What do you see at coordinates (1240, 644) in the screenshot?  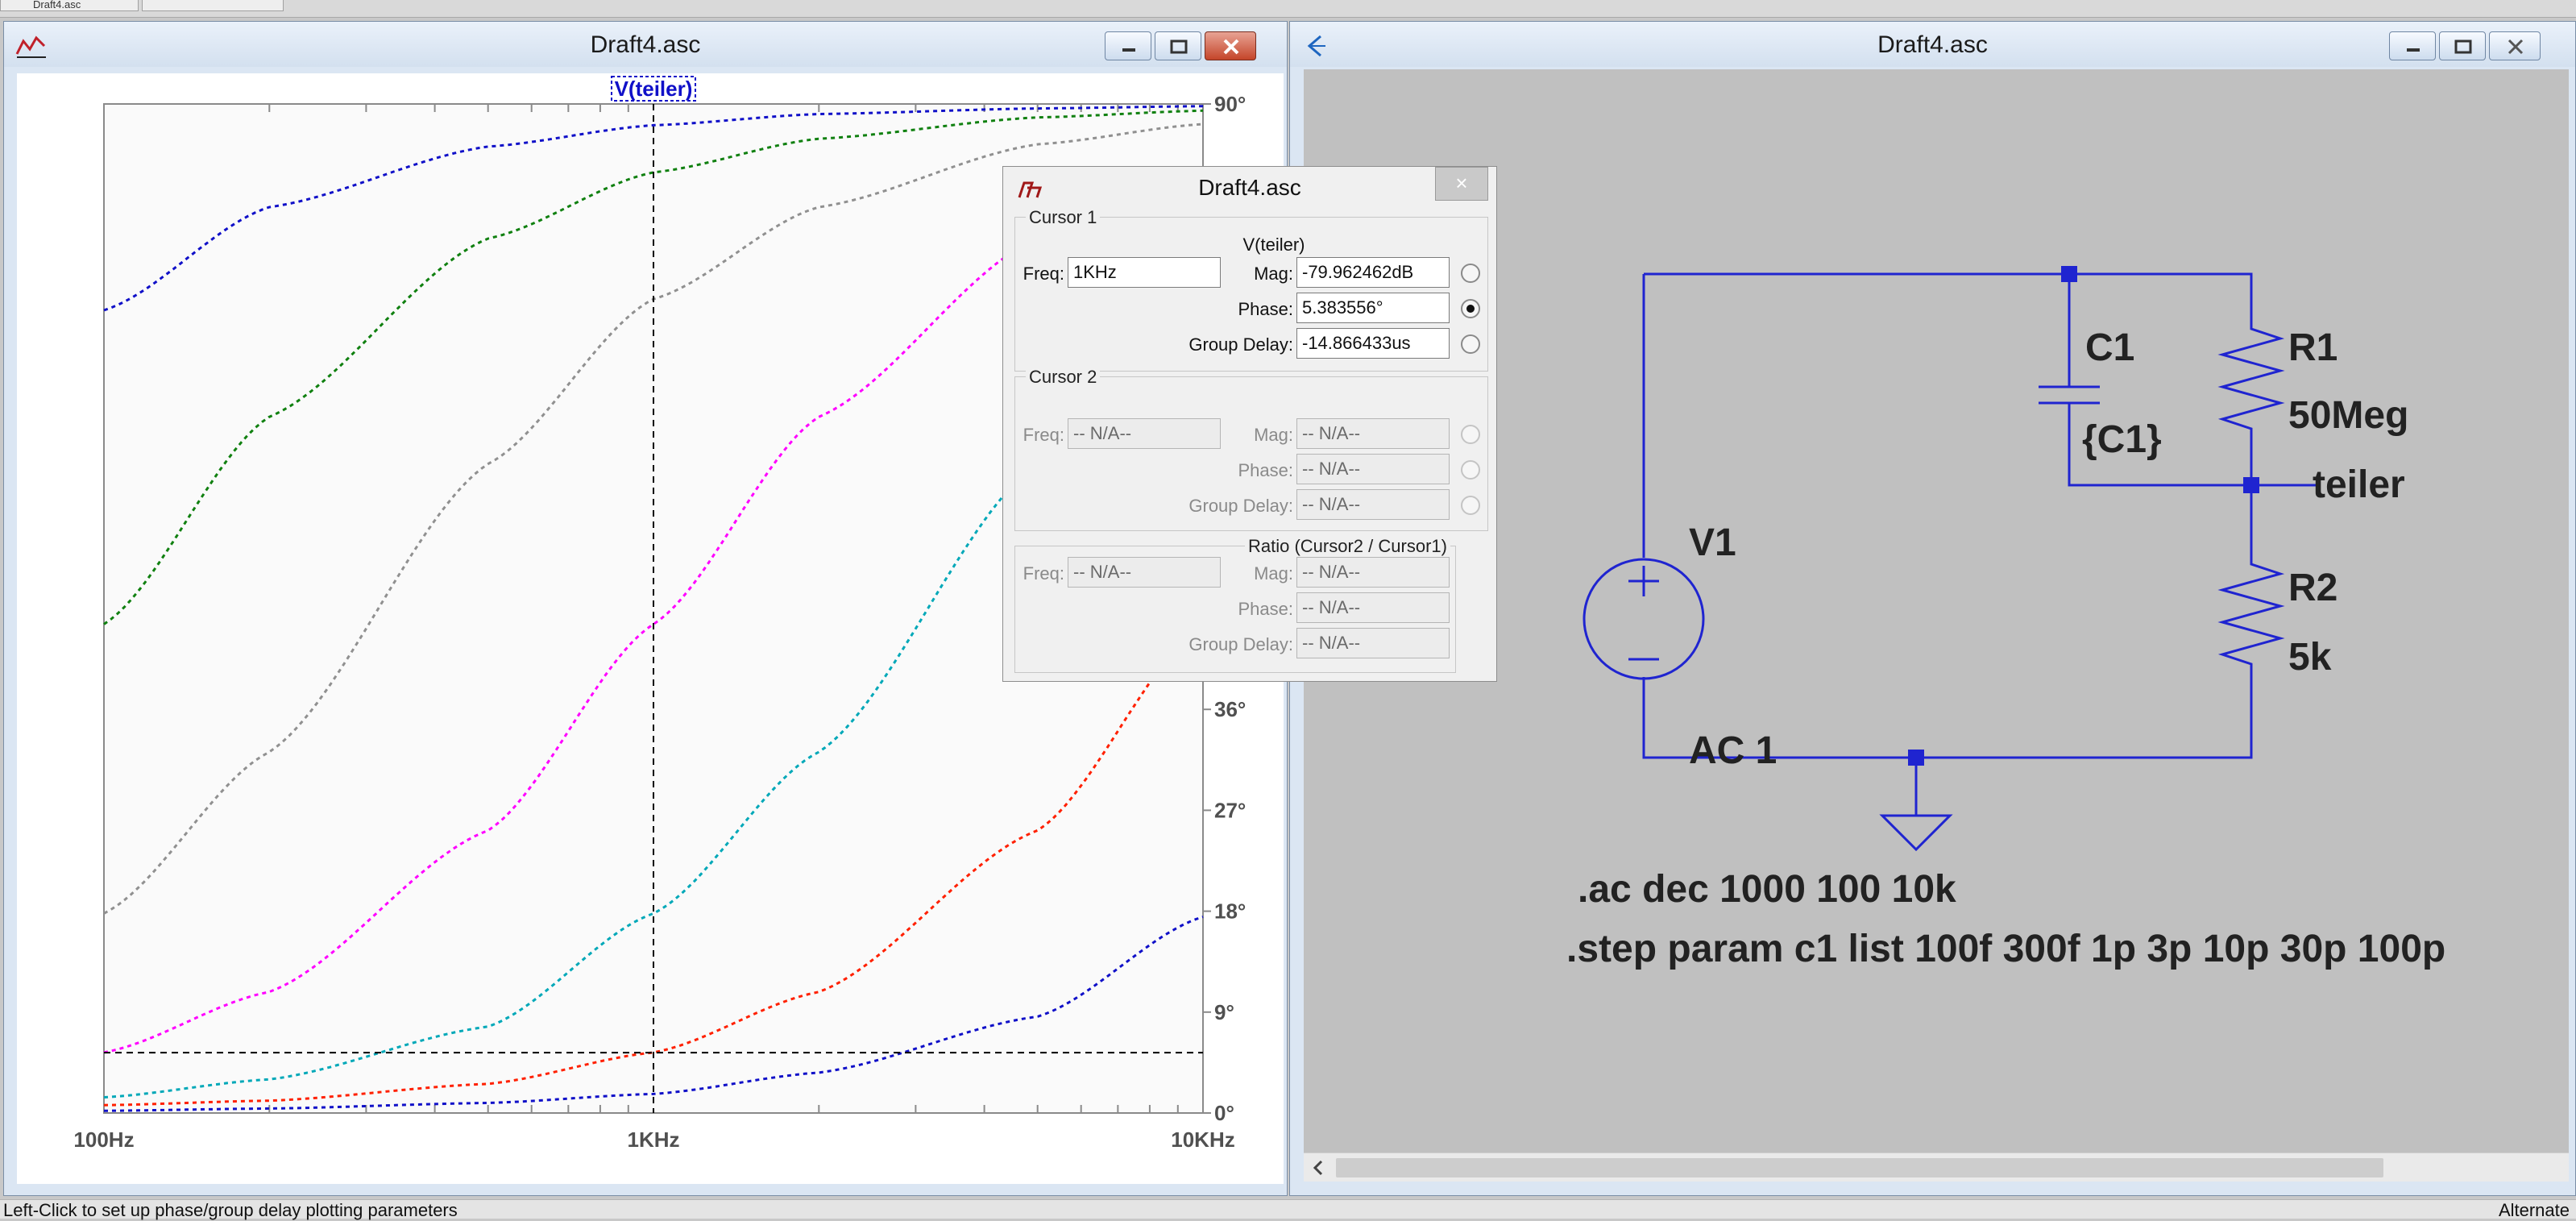 I see `ratio-group-delay-label: Group Delay:` at bounding box center [1240, 644].